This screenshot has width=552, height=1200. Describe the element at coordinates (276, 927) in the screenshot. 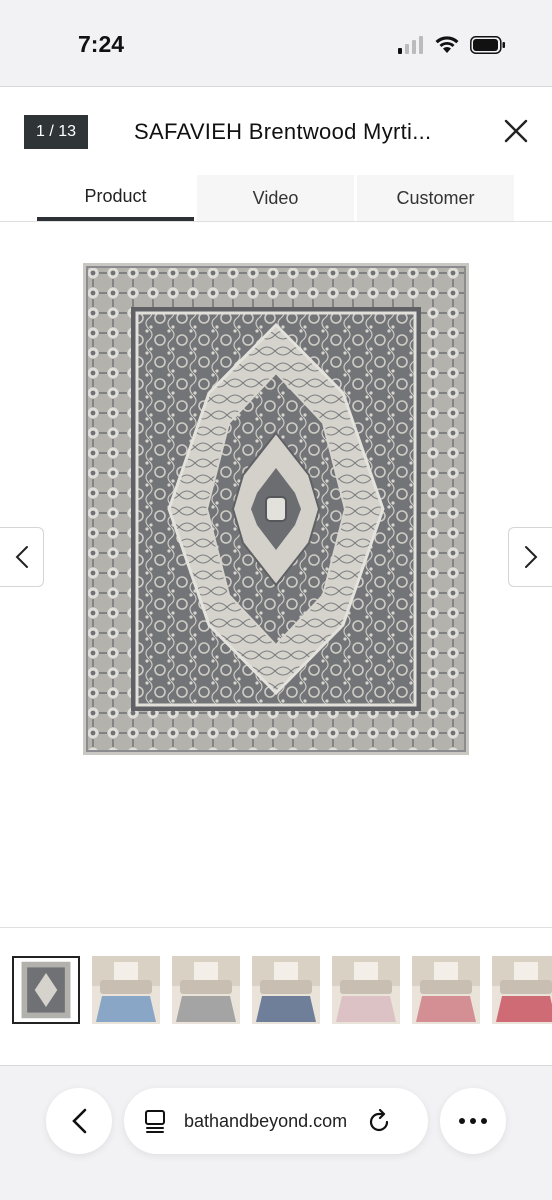

I see `thumbnail-divider` at that location.